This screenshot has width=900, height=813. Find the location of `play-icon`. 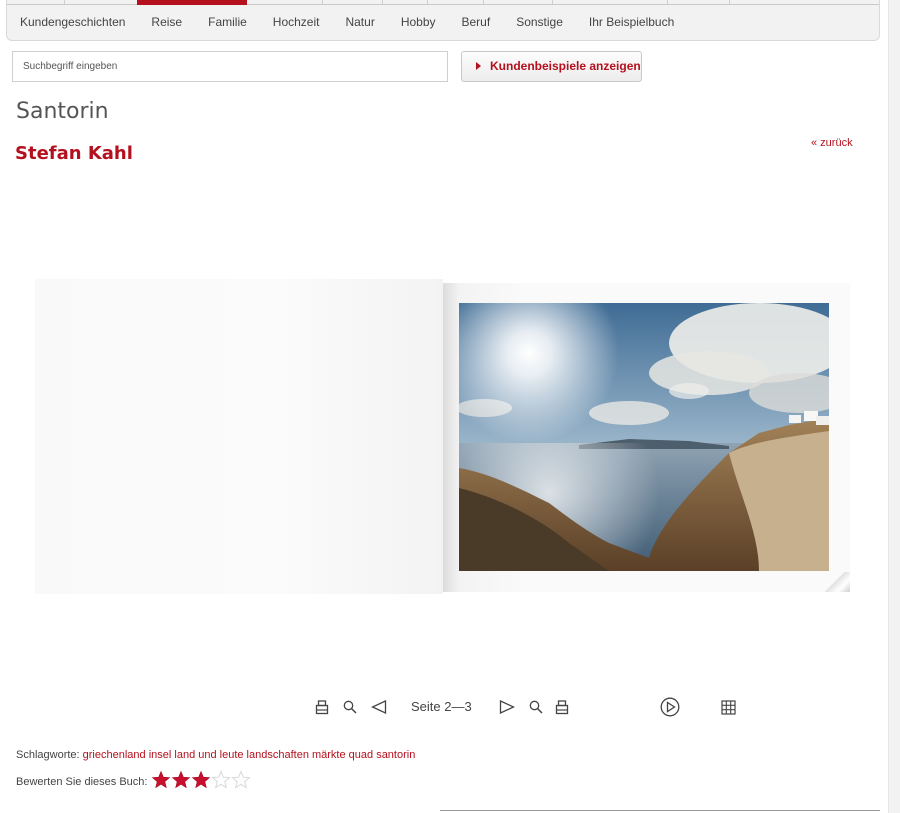

play-icon is located at coordinates (670, 707).